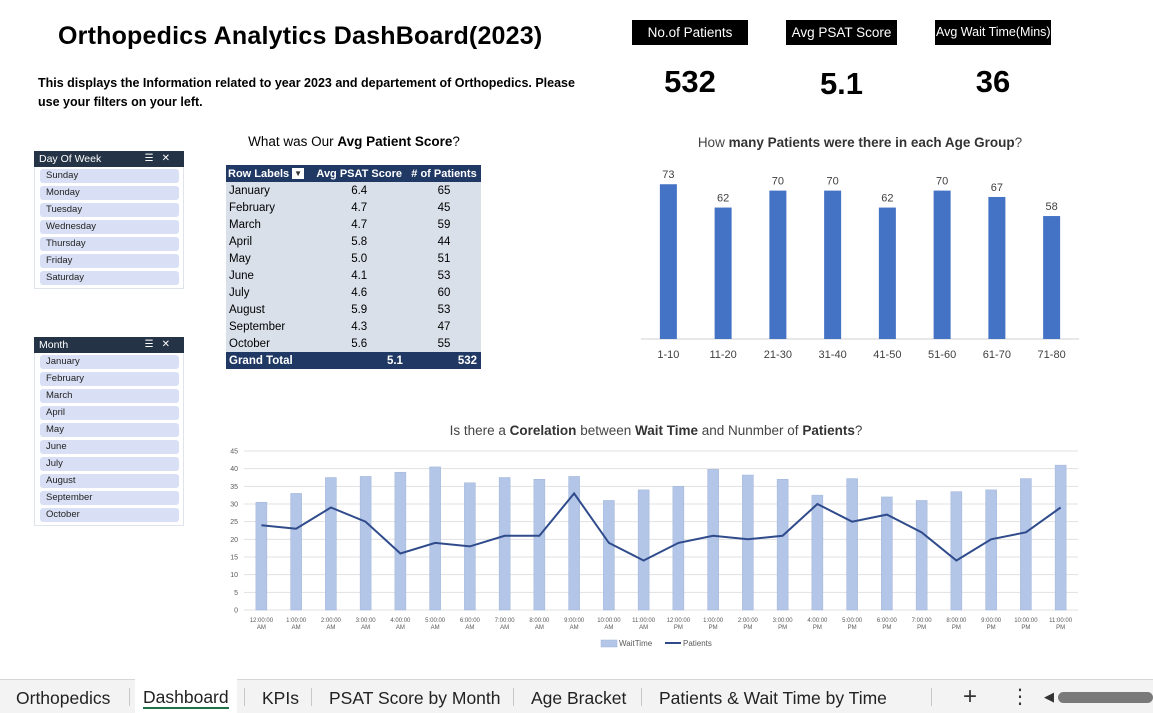 The height and width of the screenshot is (713, 1153). Describe the element at coordinates (443, 326) in the screenshot. I see `pivot-cell-patients: 47` at that location.